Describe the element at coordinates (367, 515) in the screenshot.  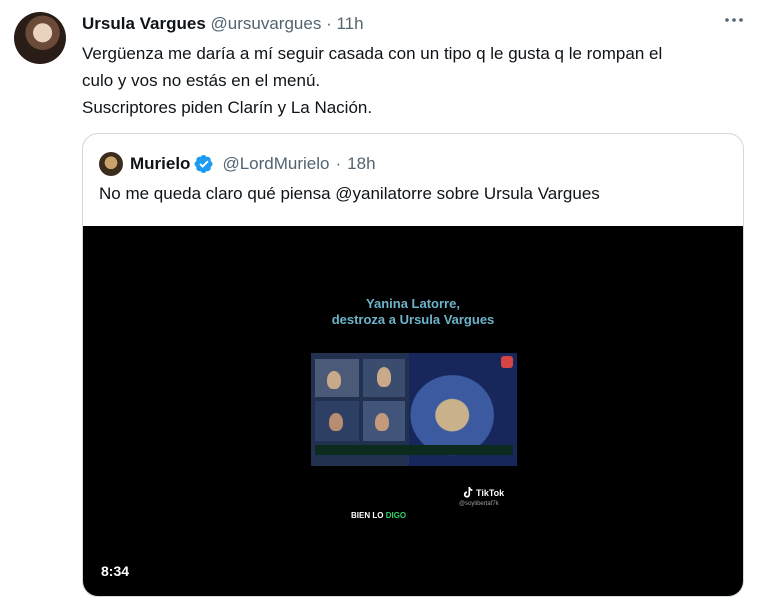
I see `overlay-text-white: BIEN LO` at that location.